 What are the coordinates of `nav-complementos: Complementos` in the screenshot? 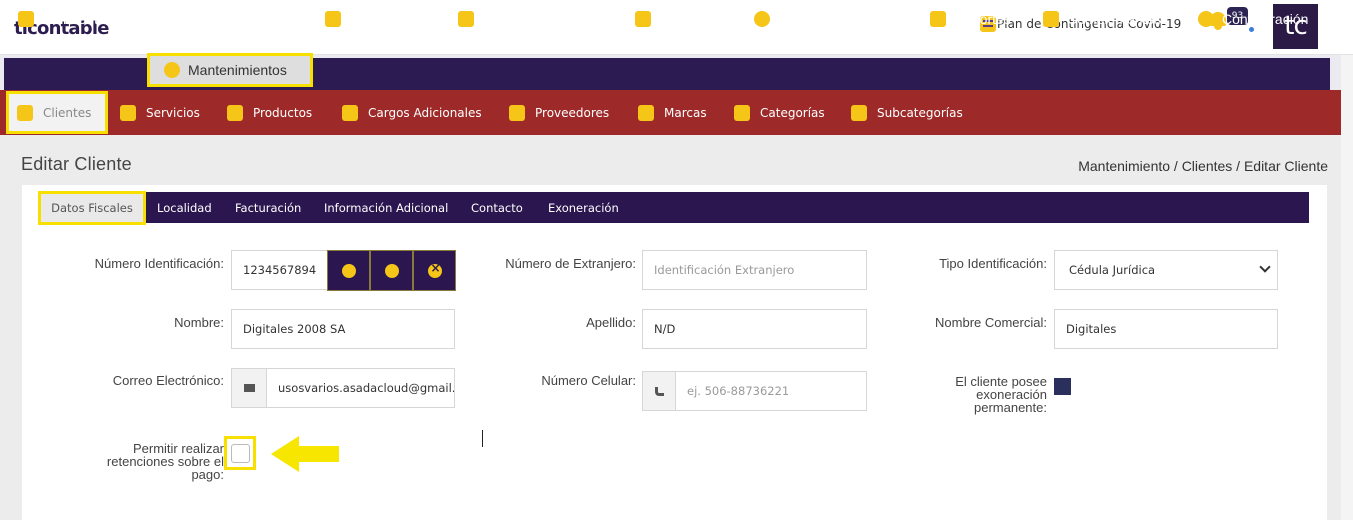 It's located at (1102, 19).